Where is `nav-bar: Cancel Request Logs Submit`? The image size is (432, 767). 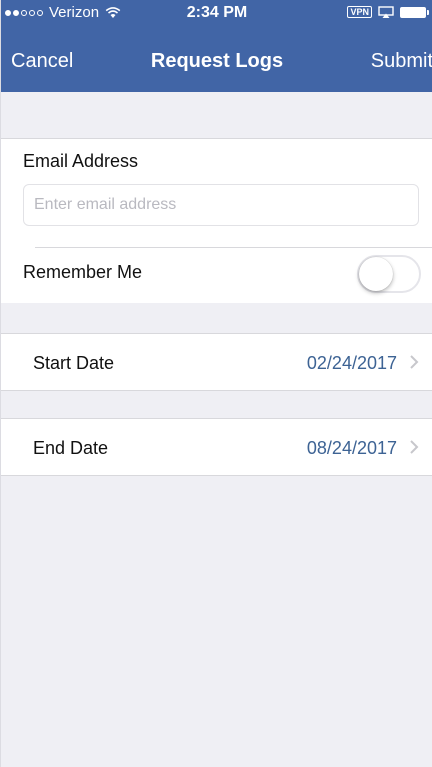 nav-bar: Cancel Request Logs Submit is located at coordinates (216, 62).